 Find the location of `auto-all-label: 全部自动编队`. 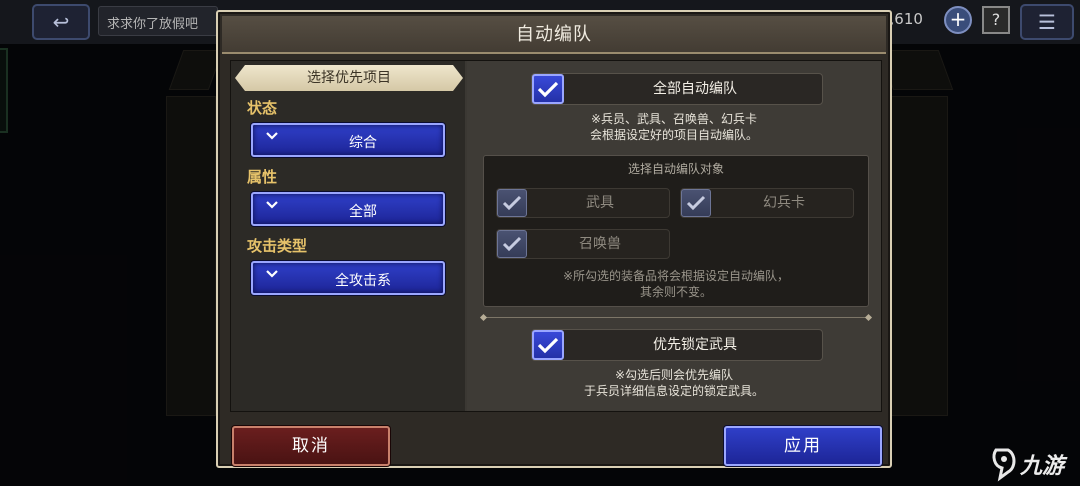

auto-all-label: 全部自动编队 is located at coordinates (695, 89).